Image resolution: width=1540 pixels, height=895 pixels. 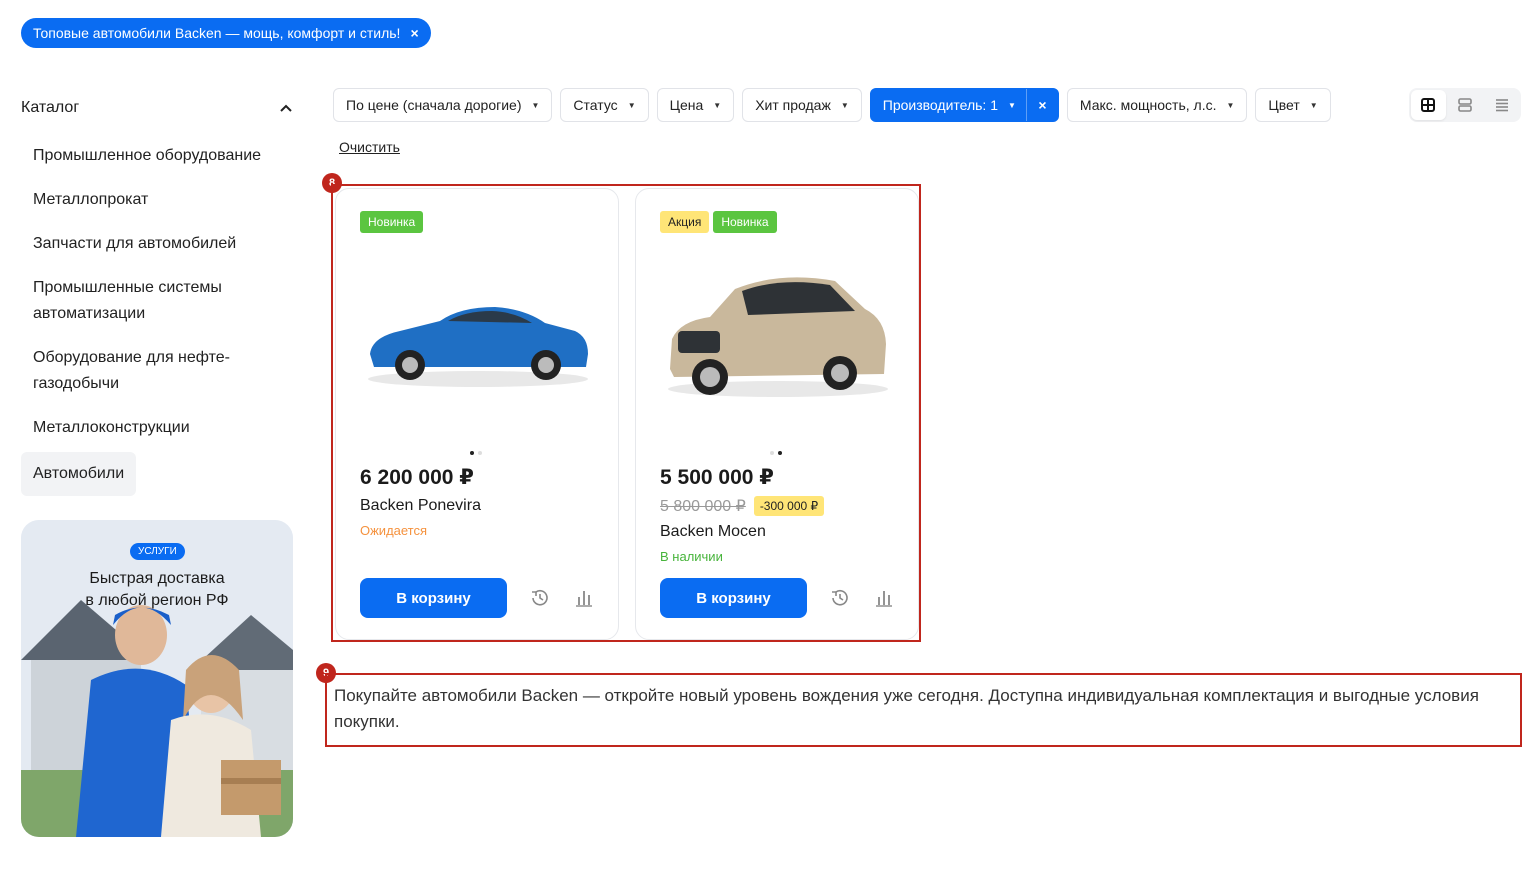 I want to click on filter-max-power-label: Макс. мощность, л.с., so click(x=1148, y=105).